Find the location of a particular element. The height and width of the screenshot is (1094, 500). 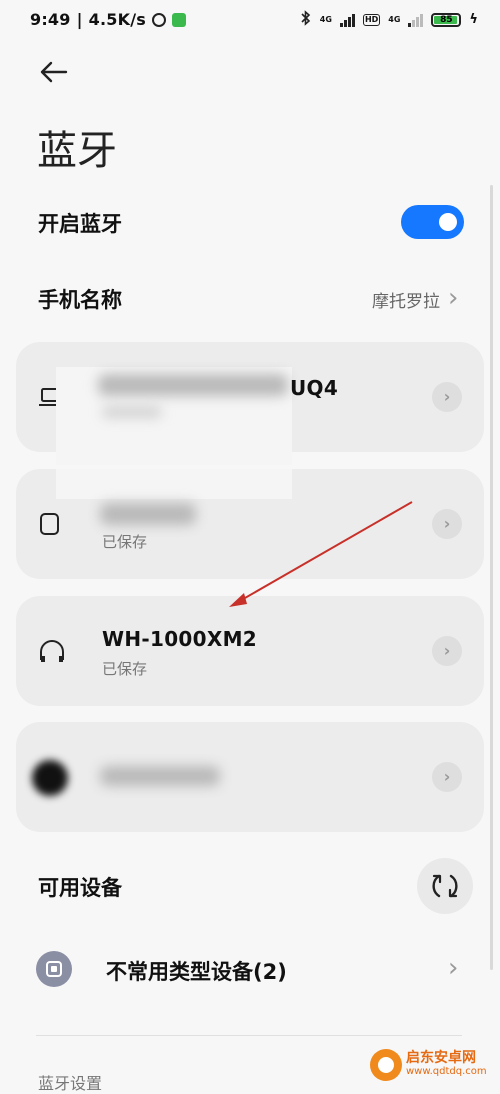

rare-devices-label: 不常用类型设备(2) is located at coordinates (196, 972).